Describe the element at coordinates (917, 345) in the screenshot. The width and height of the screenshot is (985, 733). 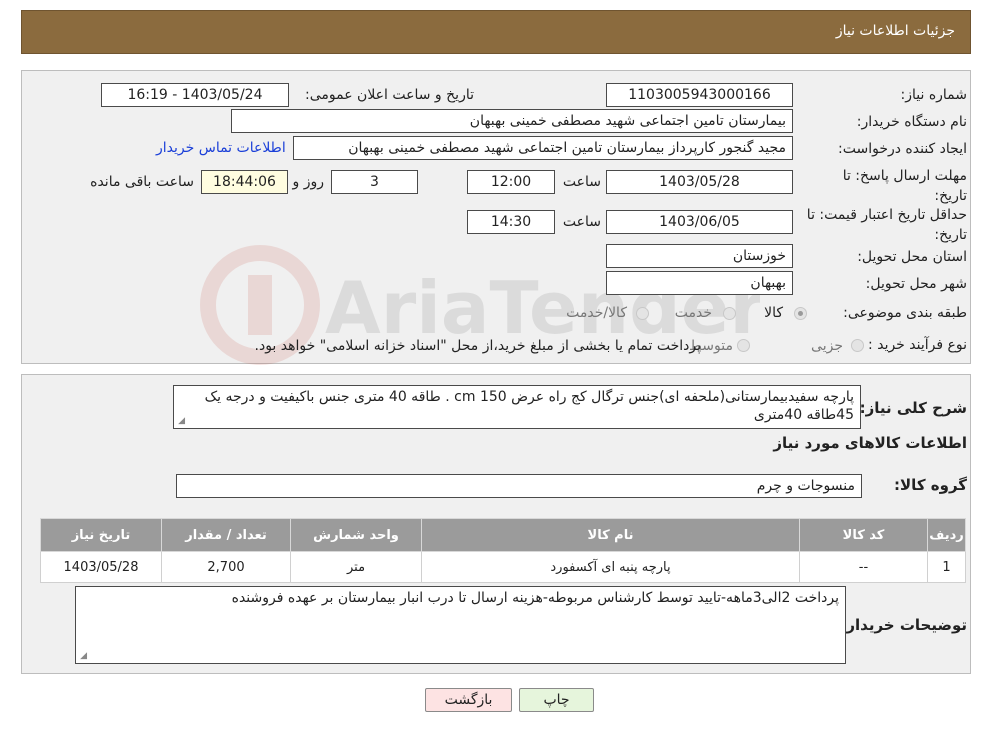
I see `process-label: نوع فرآیند خرید :` at that location.